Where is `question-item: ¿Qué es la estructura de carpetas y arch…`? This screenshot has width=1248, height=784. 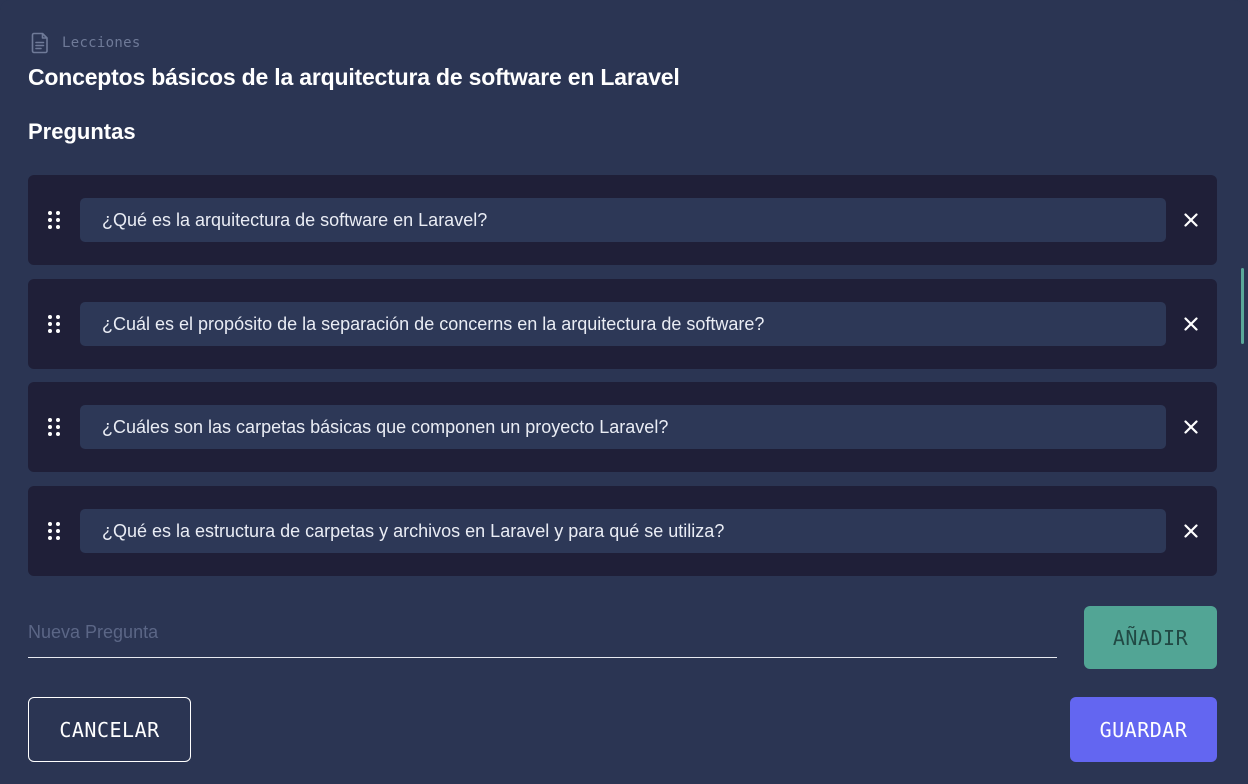
question-item: ¿Qué es la estructura de carpetas y arch… is located at coordinates (622, 531).